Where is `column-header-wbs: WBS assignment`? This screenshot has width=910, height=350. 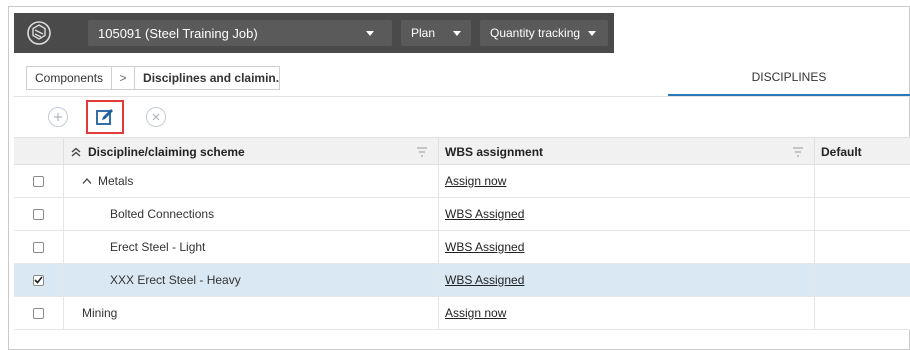
column-header-wbs: WBS assignment is located at coordinates (627, 151).